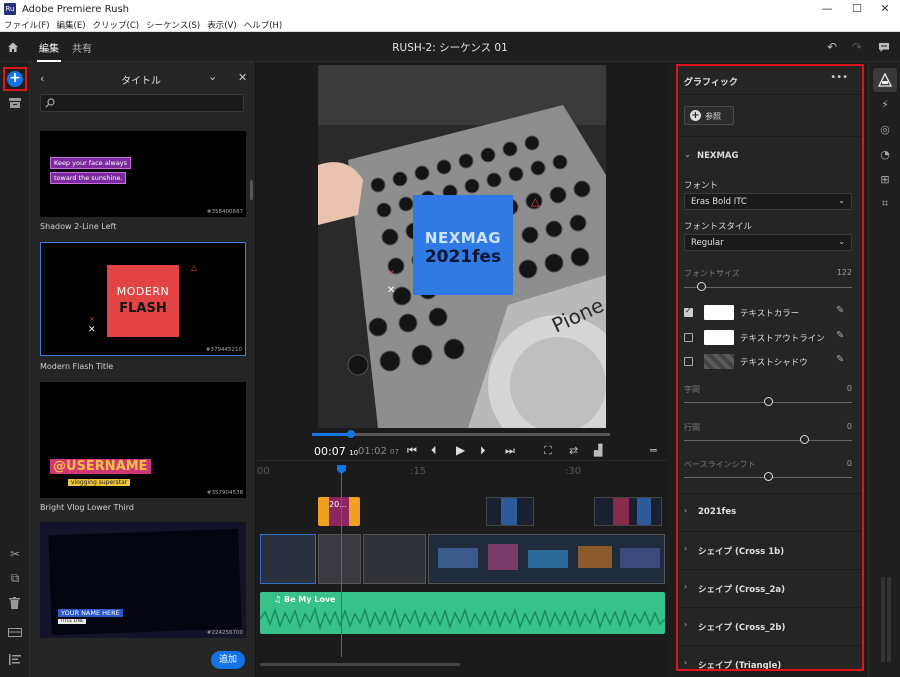 This screenshot has width=900, height=677. I want to click on title-template-name-lower-third: YOUR NAME HERE TITLE LINE #224256700, so click(143, 580).